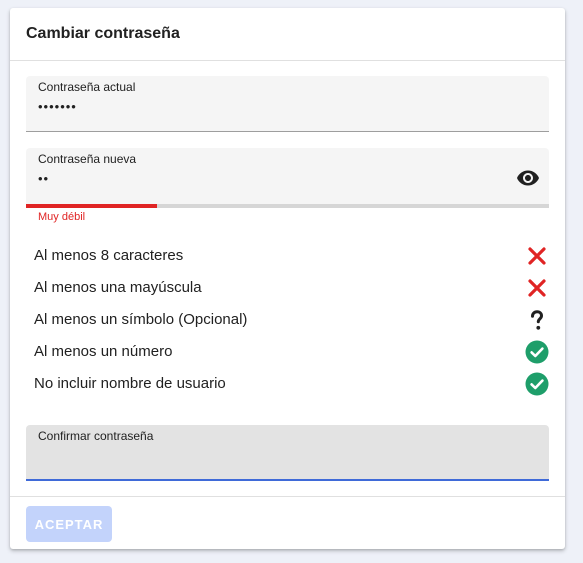  I want to click on password-strength-label: Muy débil, so click(62, 217).